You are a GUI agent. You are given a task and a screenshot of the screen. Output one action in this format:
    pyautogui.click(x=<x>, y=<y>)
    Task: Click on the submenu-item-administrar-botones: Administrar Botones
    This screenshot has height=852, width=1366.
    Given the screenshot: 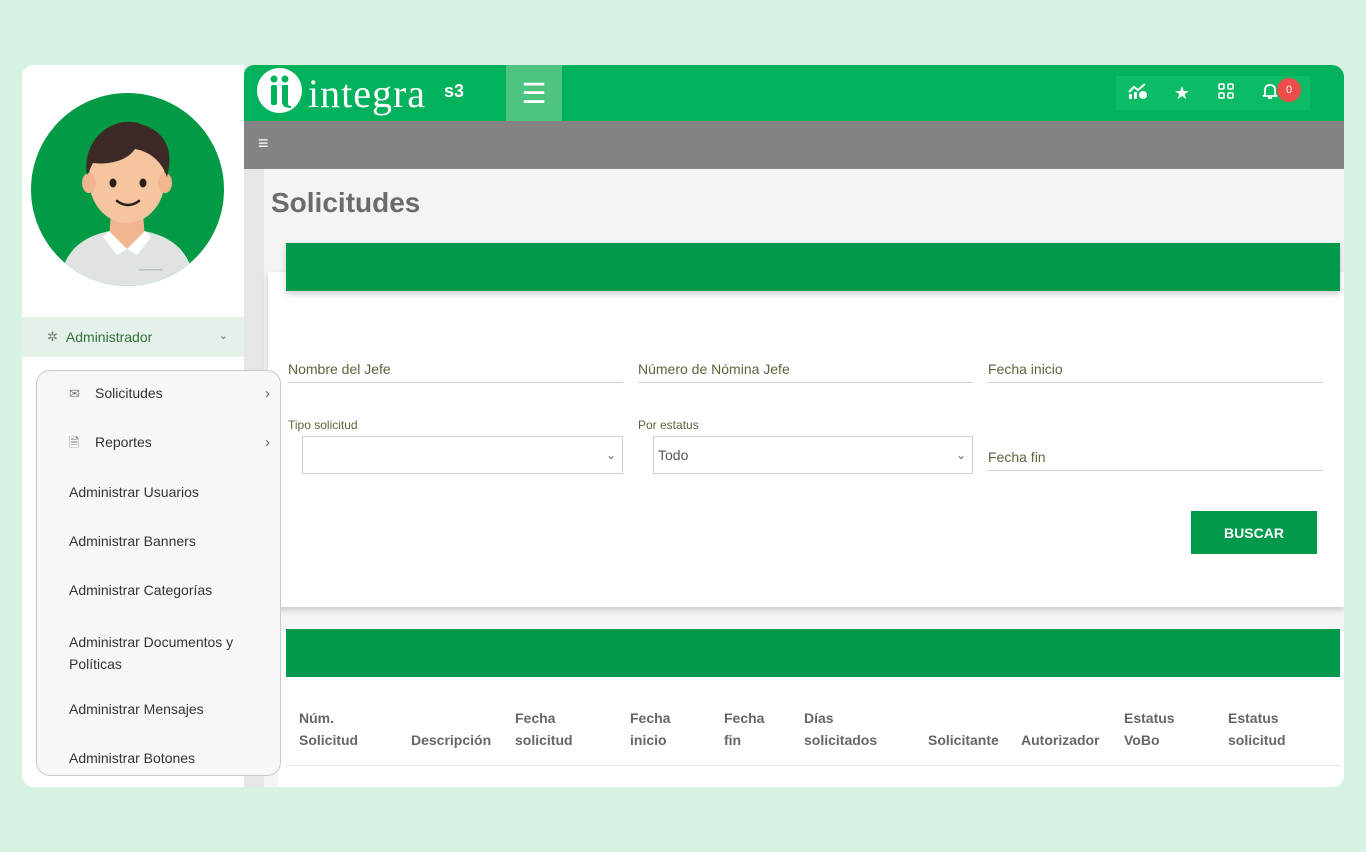 What is the action you would take?
    pyautogui.click(x=159, y=758)
    